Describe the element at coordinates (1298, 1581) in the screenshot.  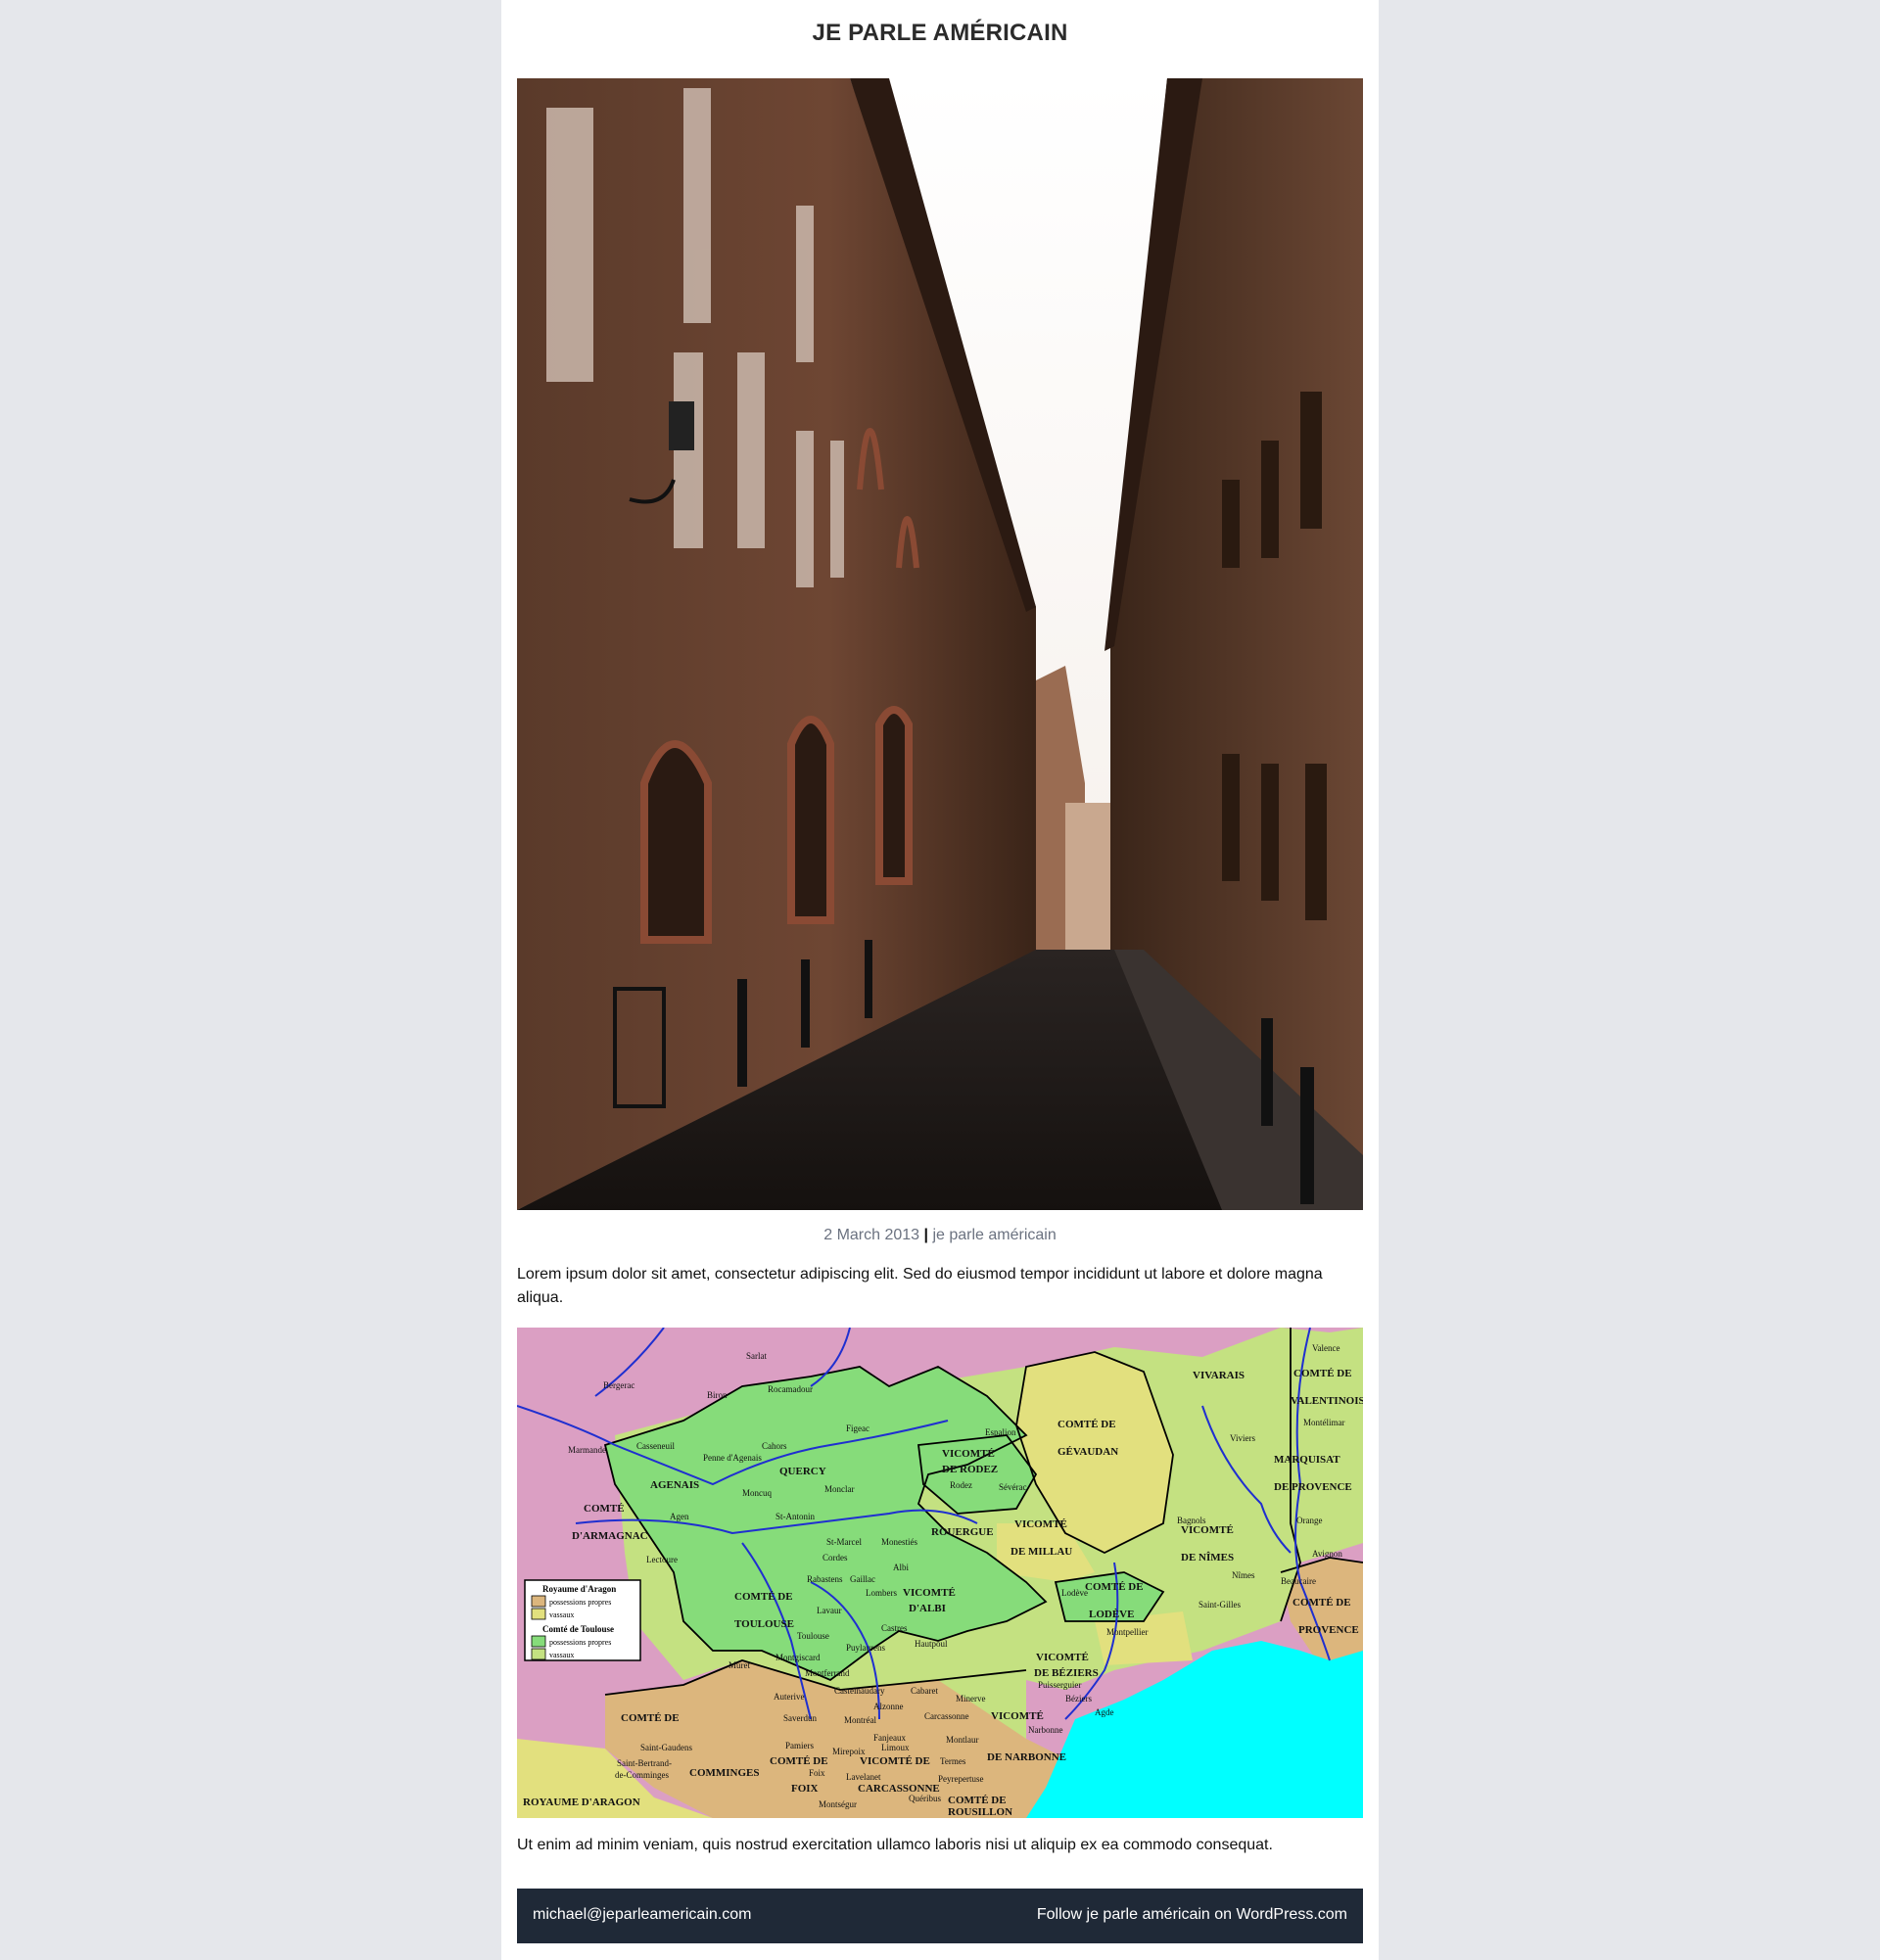
I see `map-city: Beaucaire` at that location.